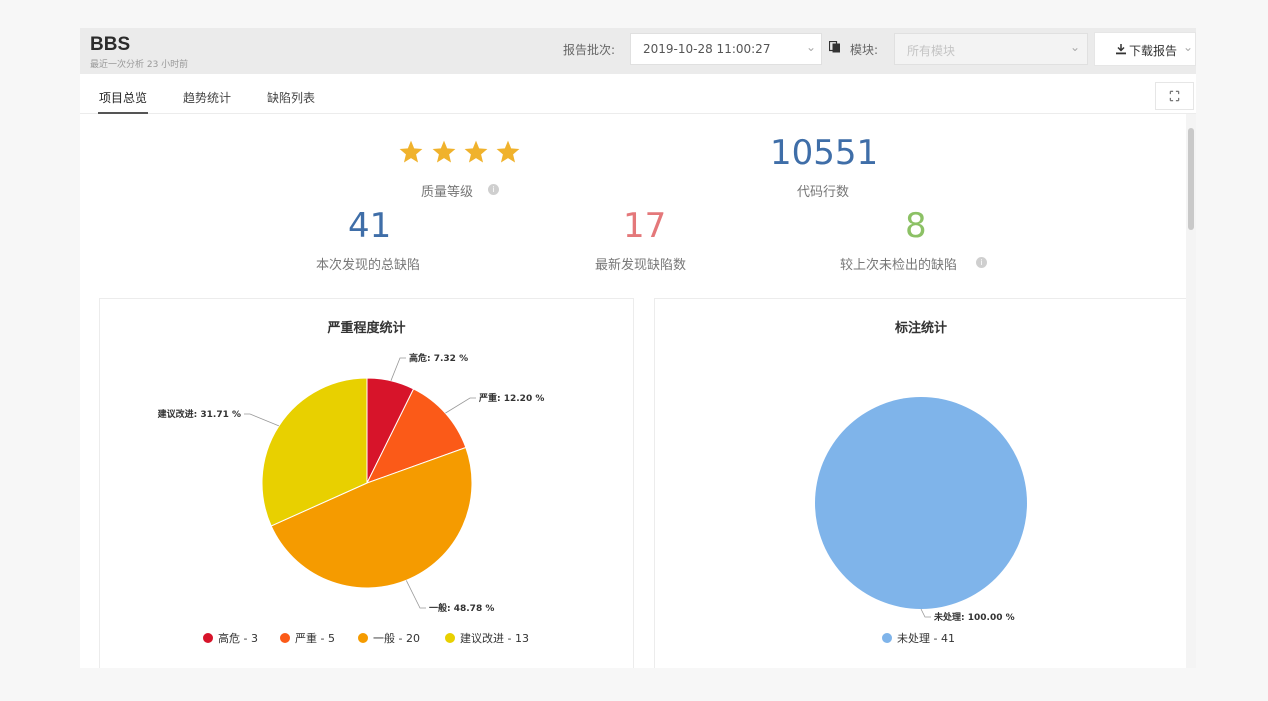  I want to click on expand-icon, so click(1174, 96).